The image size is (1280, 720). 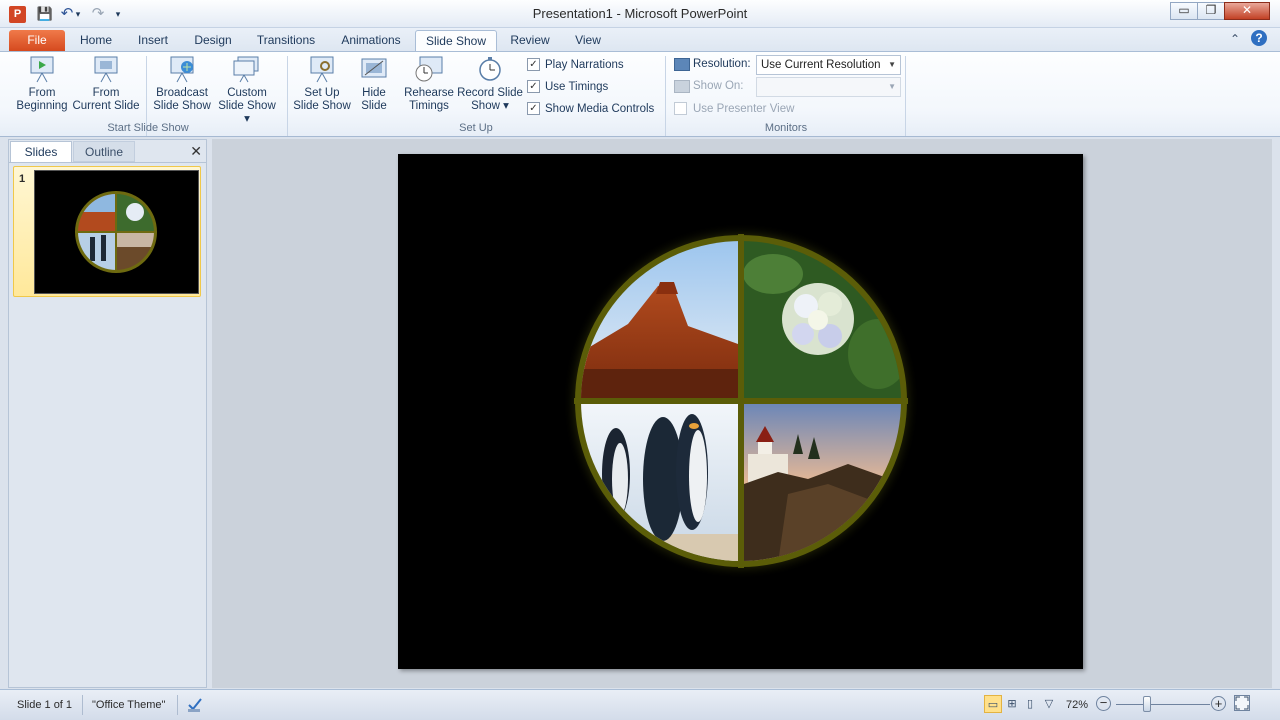 What do you see at coordinates (148, 128) in the screenshot?
I see `group-label-start-slide-show: Start Slide Show` at bounding box center [148, 128].